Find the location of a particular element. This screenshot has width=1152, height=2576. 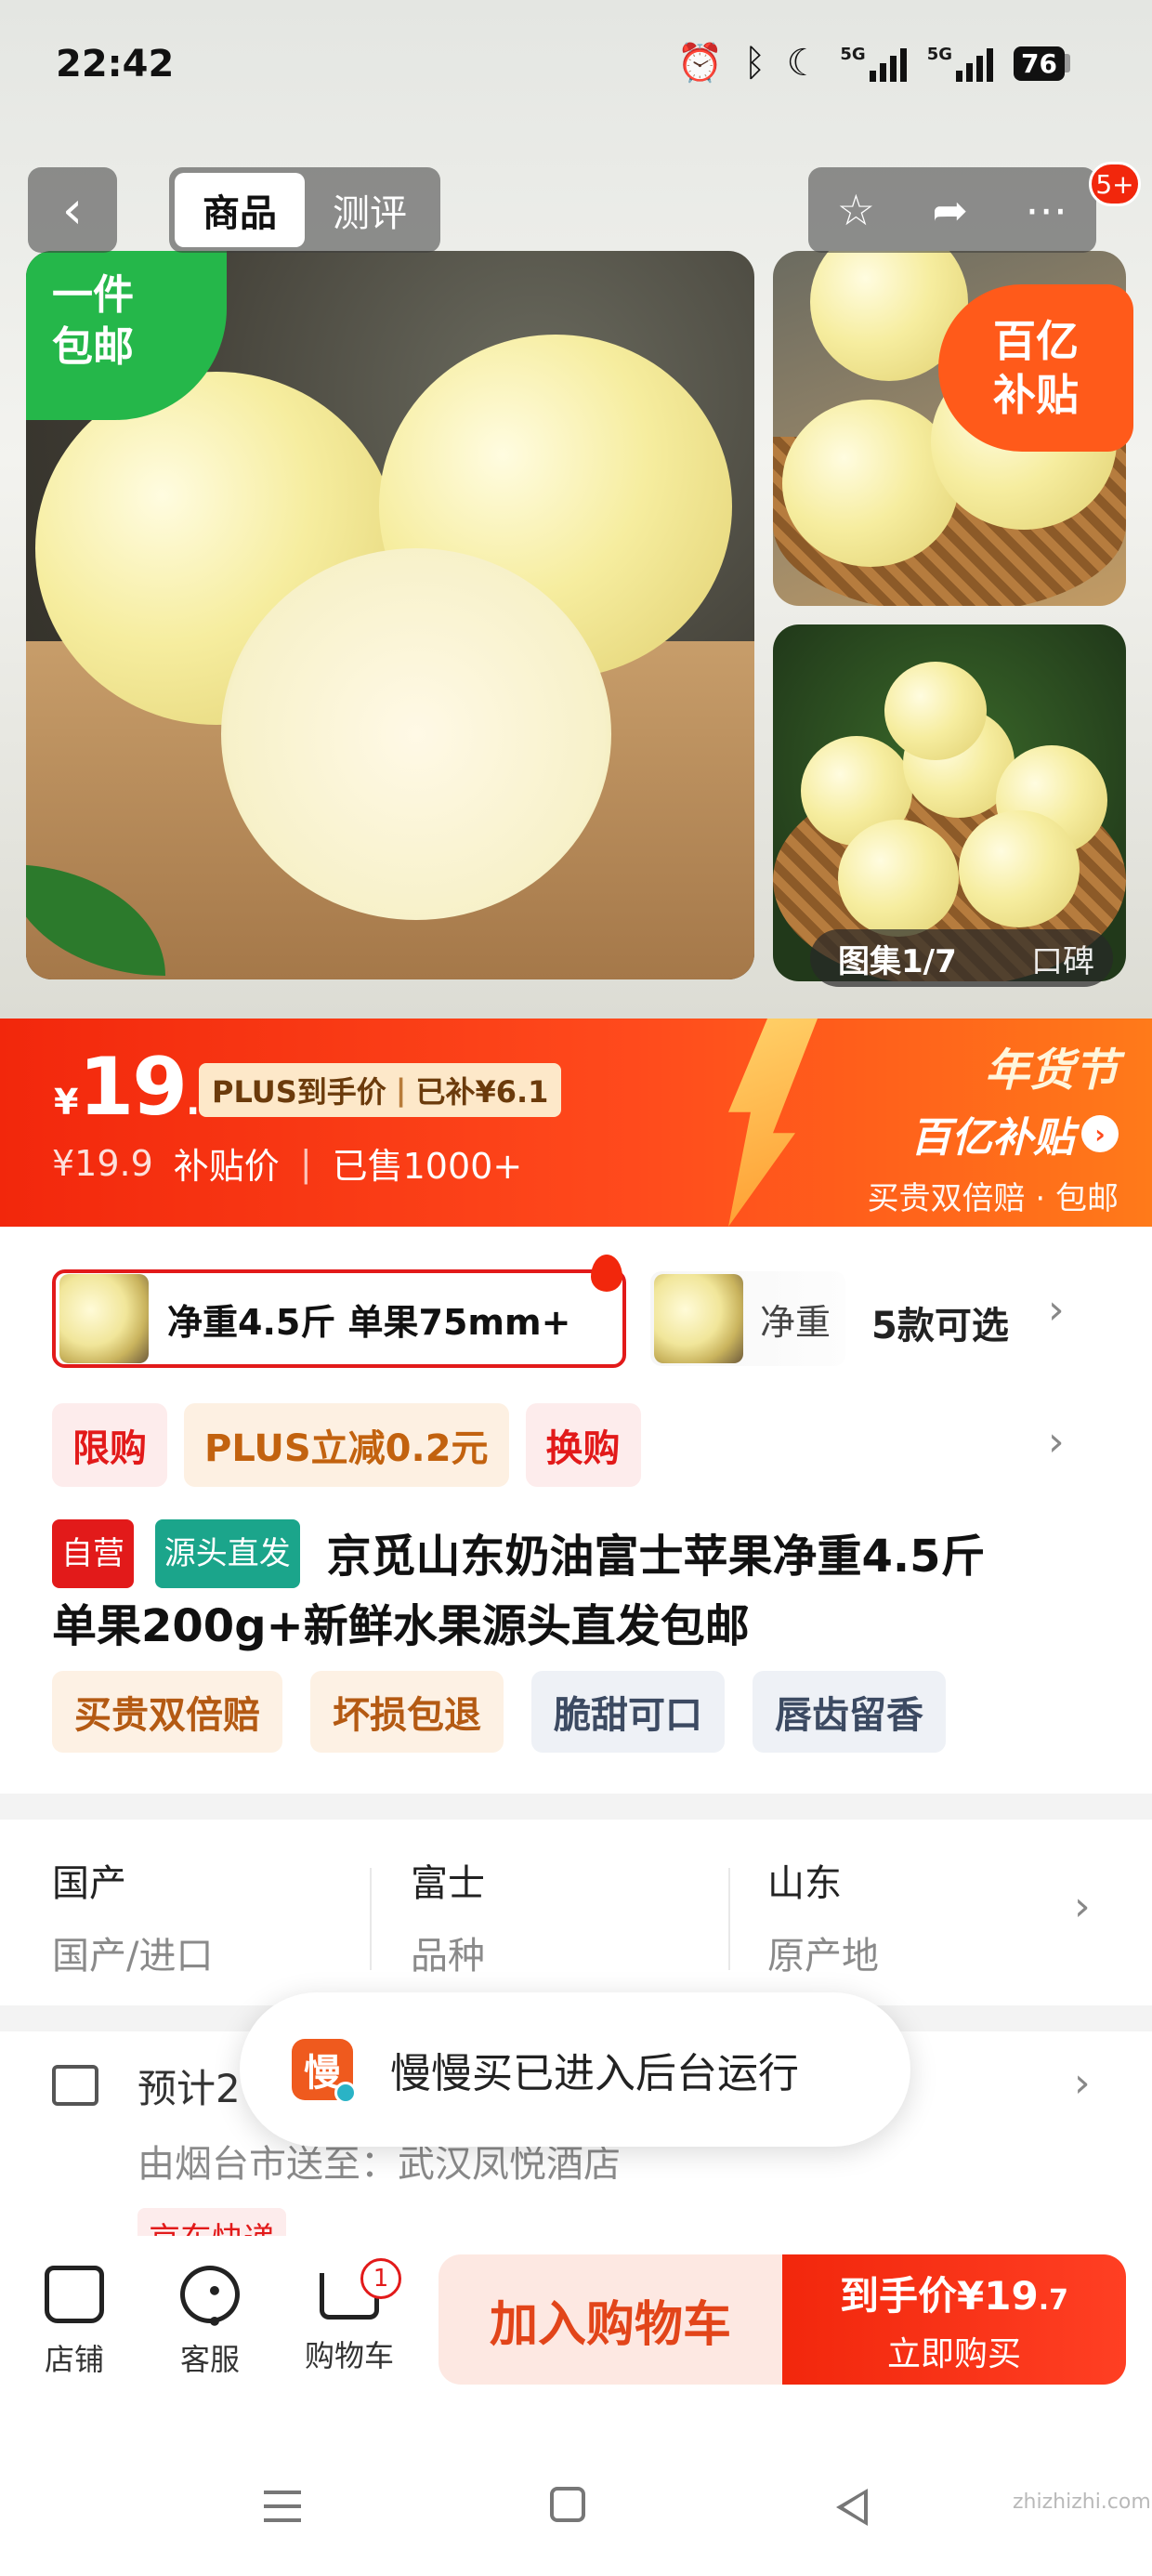

status-icons: ⏰ ᛒ ☾ 5G 5G 76 is located at coordinates (873, 63).